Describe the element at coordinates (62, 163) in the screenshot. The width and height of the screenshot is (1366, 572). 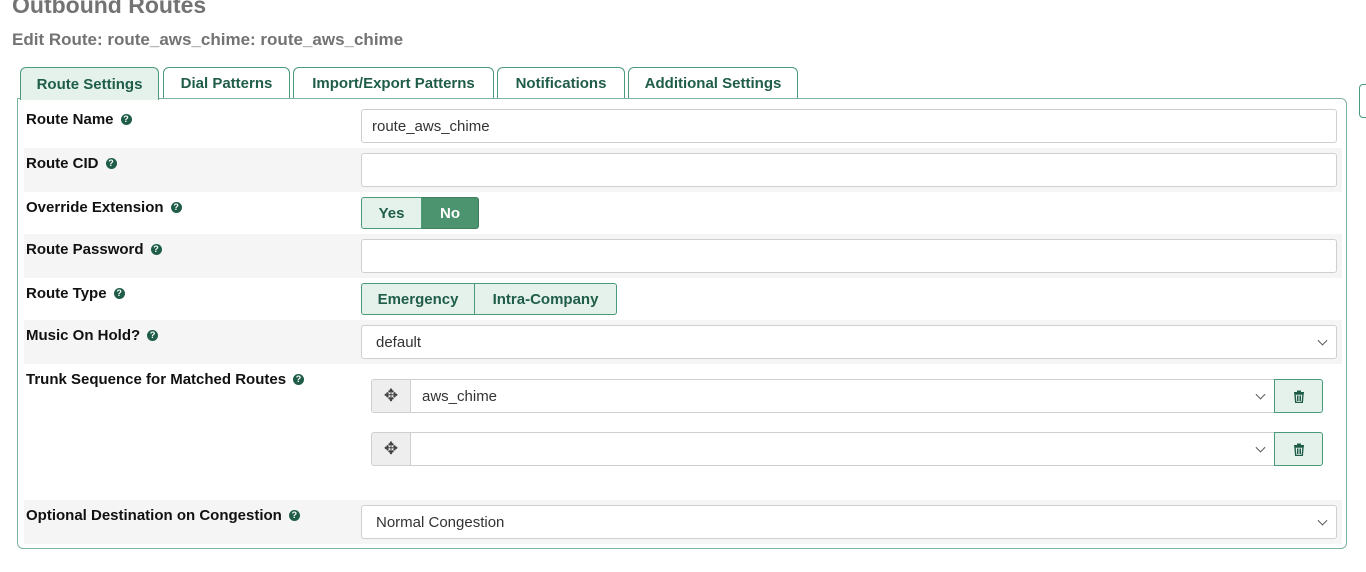
I see `route-cid-label-text: Route CID` at that location.